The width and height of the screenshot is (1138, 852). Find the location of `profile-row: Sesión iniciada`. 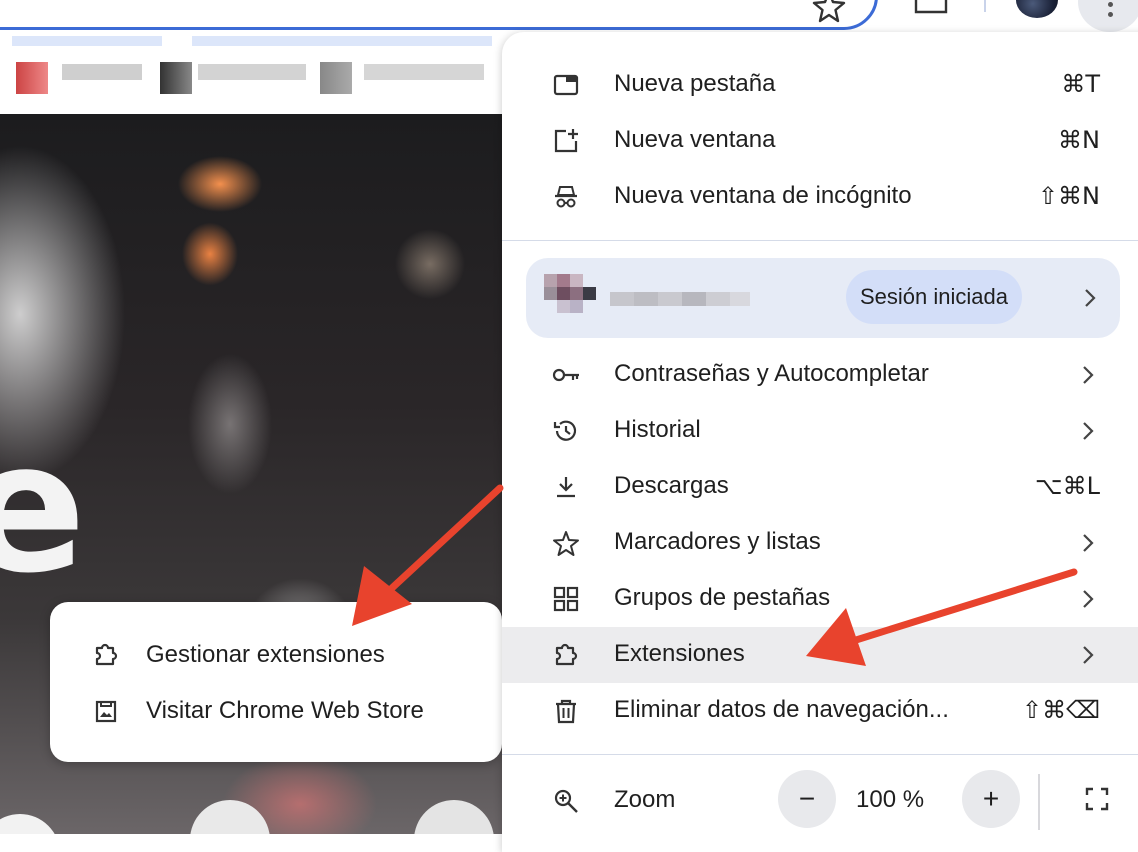

profile-row: Sesión iniciada is located at coordinates (823, 298).